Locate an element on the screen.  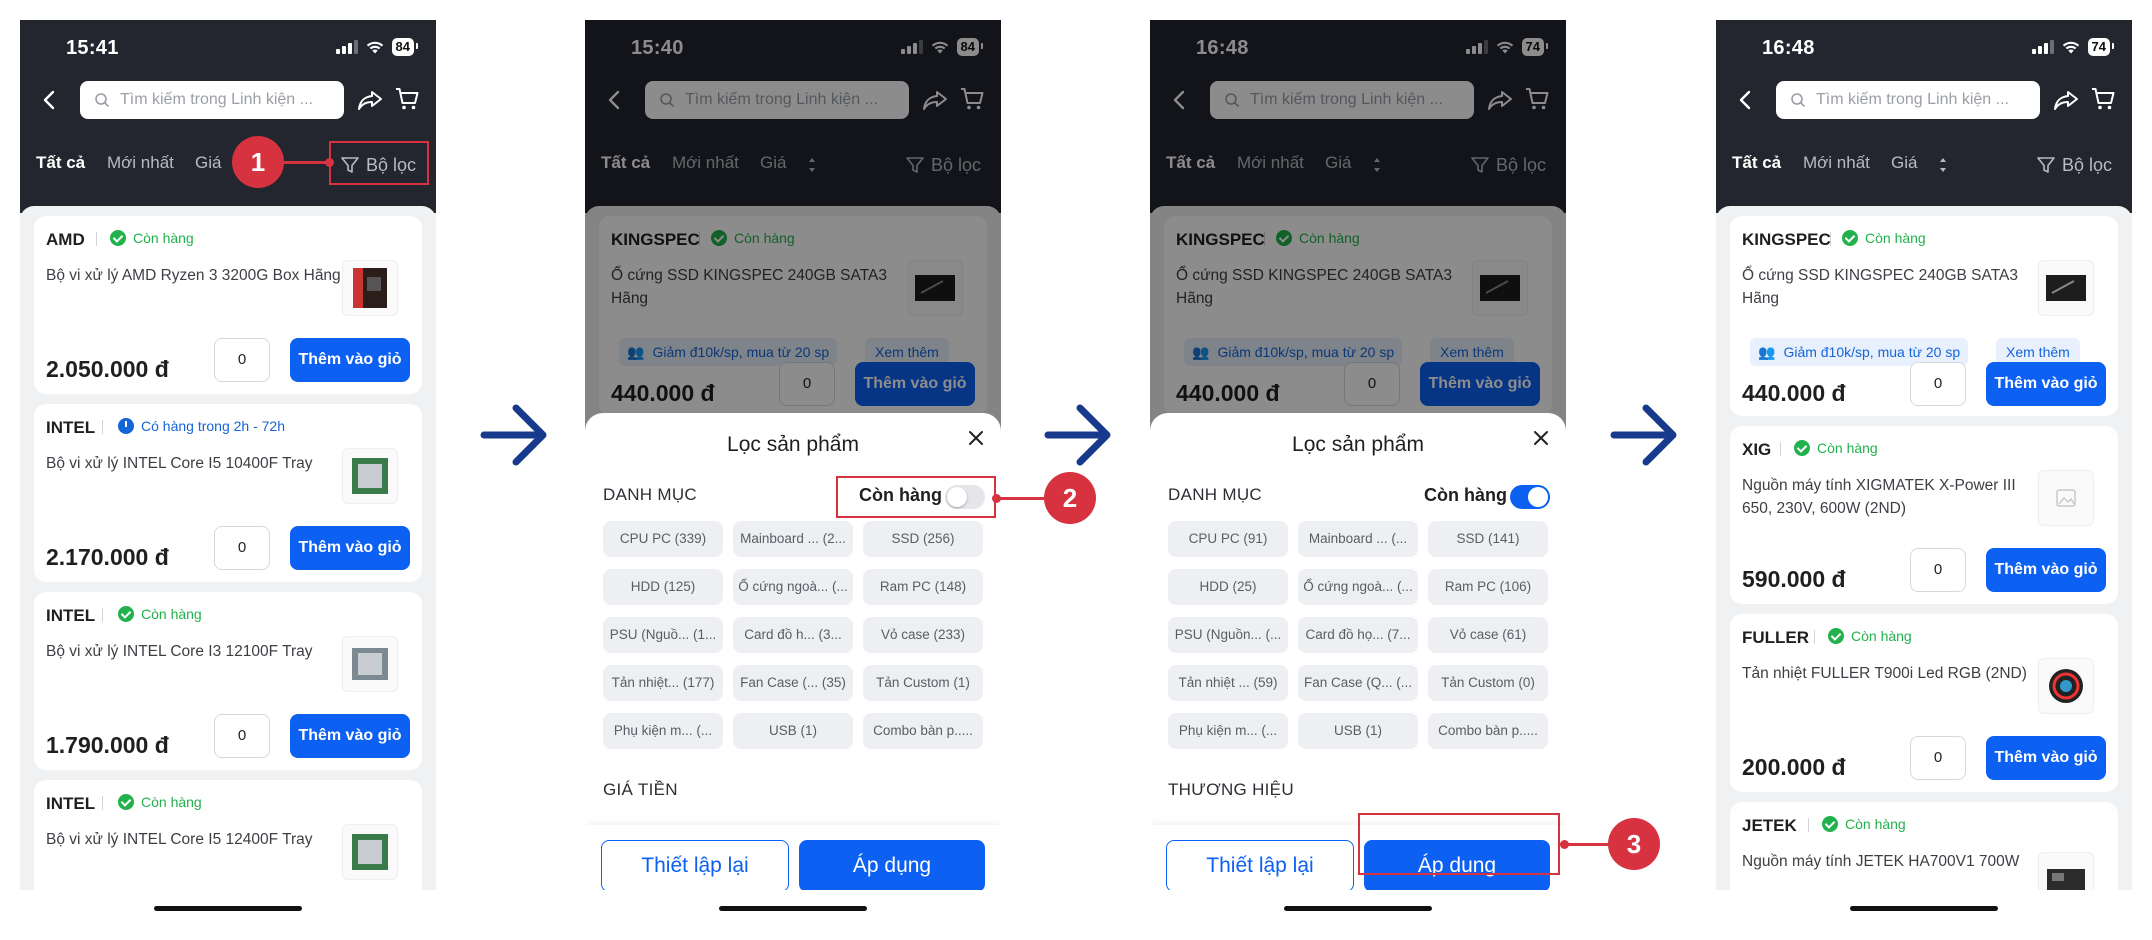
filter-label: Bộ lọc is located at coordinates (2086, 164).